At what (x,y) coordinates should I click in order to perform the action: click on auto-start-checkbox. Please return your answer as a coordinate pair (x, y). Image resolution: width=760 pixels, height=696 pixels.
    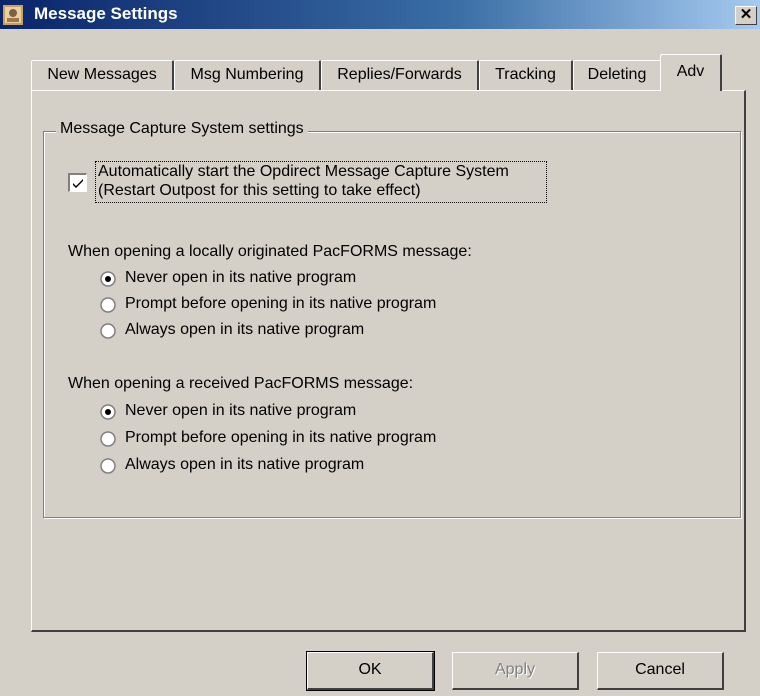
    Looking at the image, I should click on (77, 182).